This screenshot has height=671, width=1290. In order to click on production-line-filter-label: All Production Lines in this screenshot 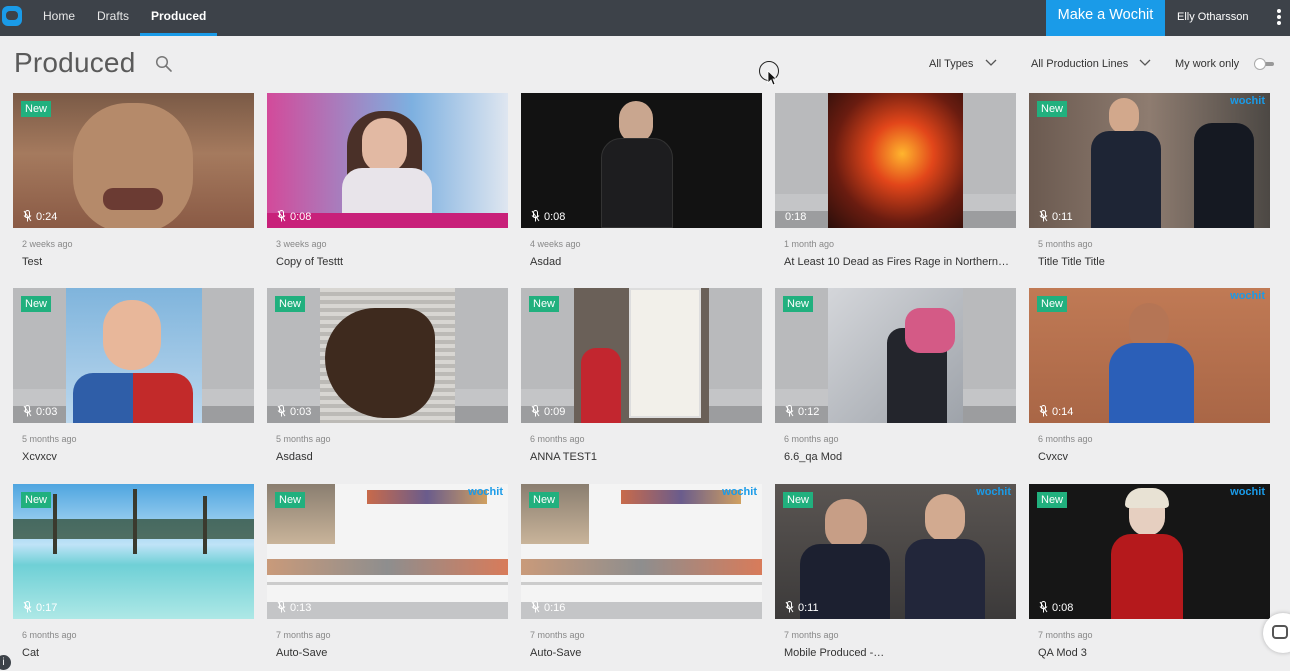, I will do `click(1080, 64)`.